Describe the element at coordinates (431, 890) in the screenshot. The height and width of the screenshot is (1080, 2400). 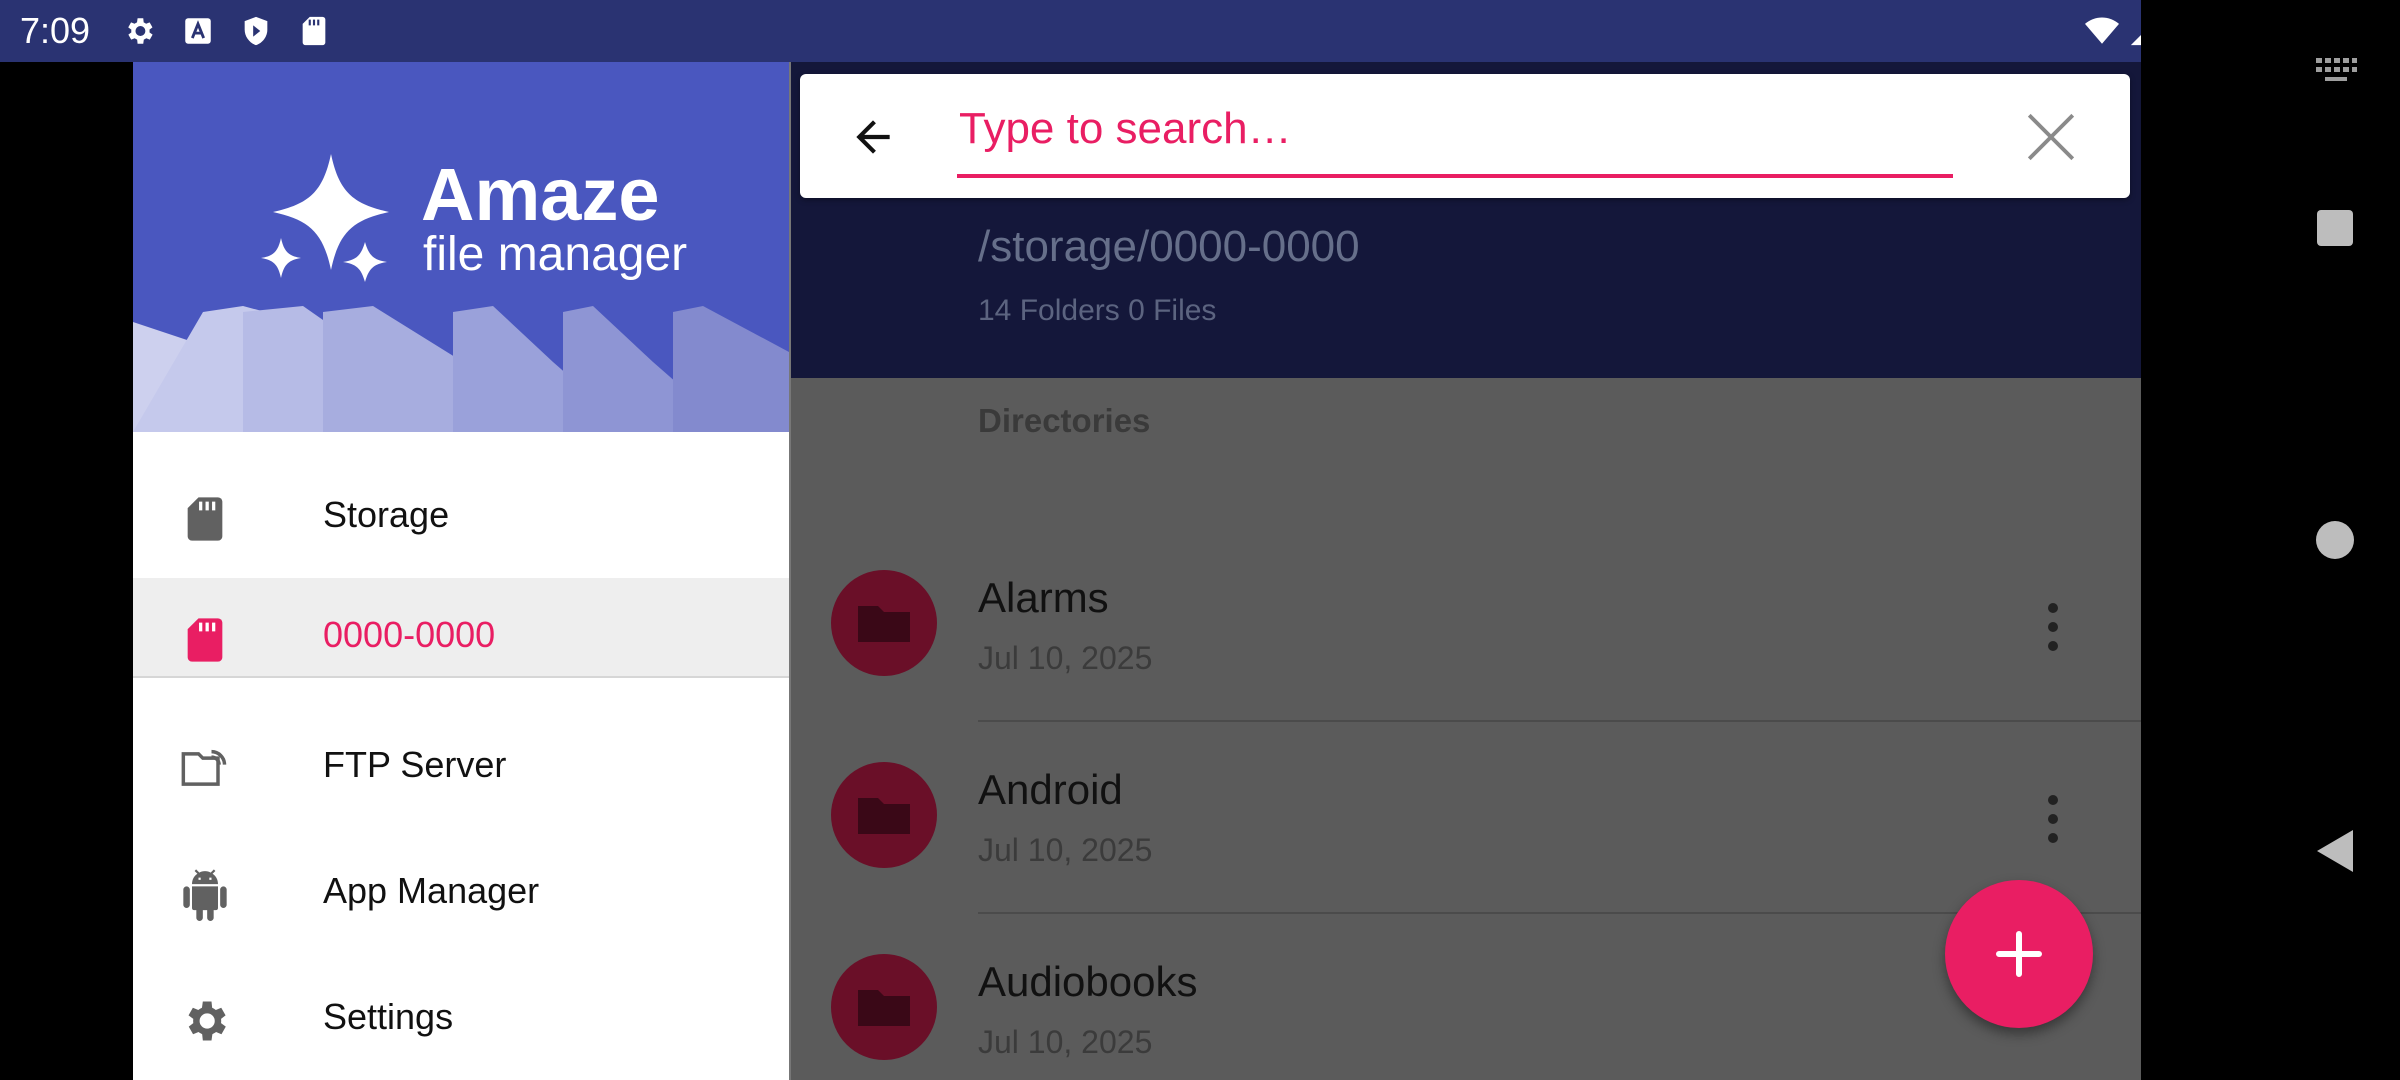
I see `drawer-item-label: App Manager` at that location.